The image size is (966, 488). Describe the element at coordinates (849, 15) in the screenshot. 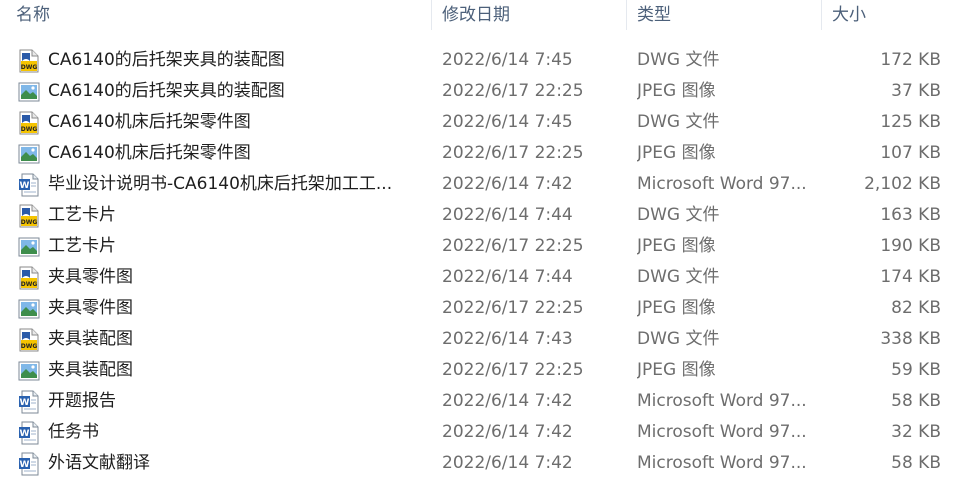

I see `column-header-size-label: 大小` at that location.